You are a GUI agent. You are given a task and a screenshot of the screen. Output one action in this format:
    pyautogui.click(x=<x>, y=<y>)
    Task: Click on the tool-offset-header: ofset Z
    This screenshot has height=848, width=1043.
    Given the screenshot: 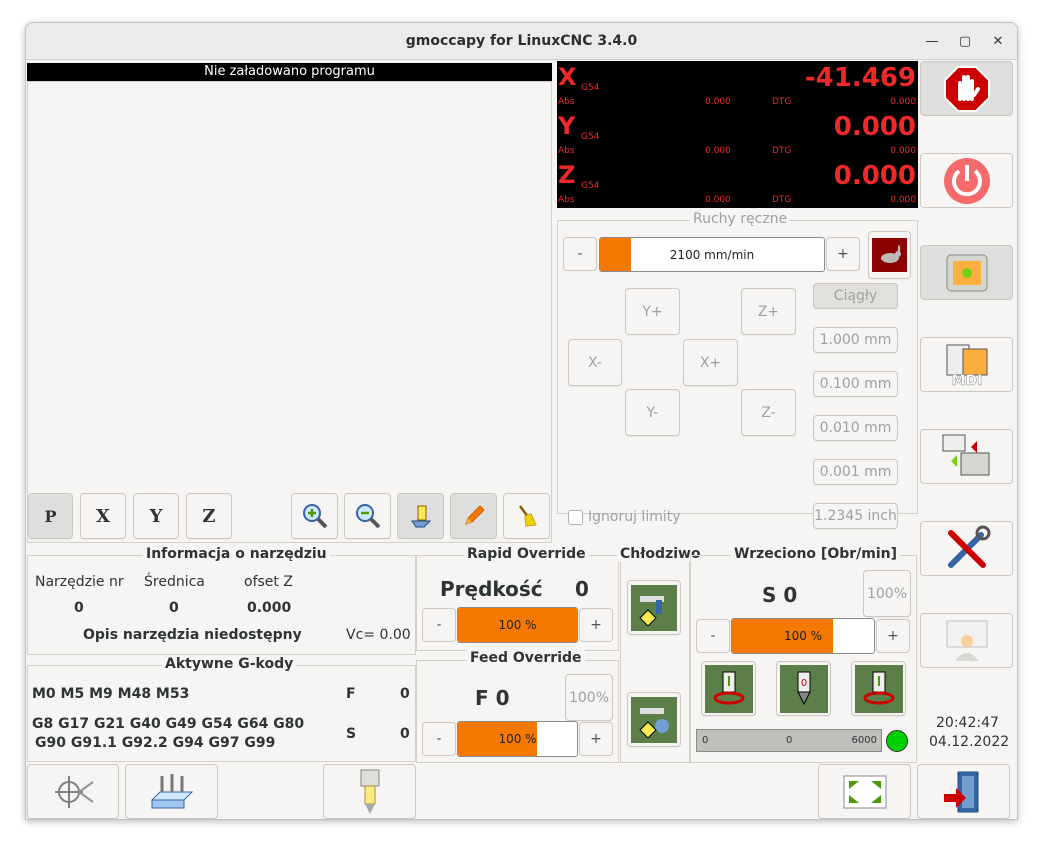 What is the action you would take?
    pyautogui.click(x=268, y=582)
    